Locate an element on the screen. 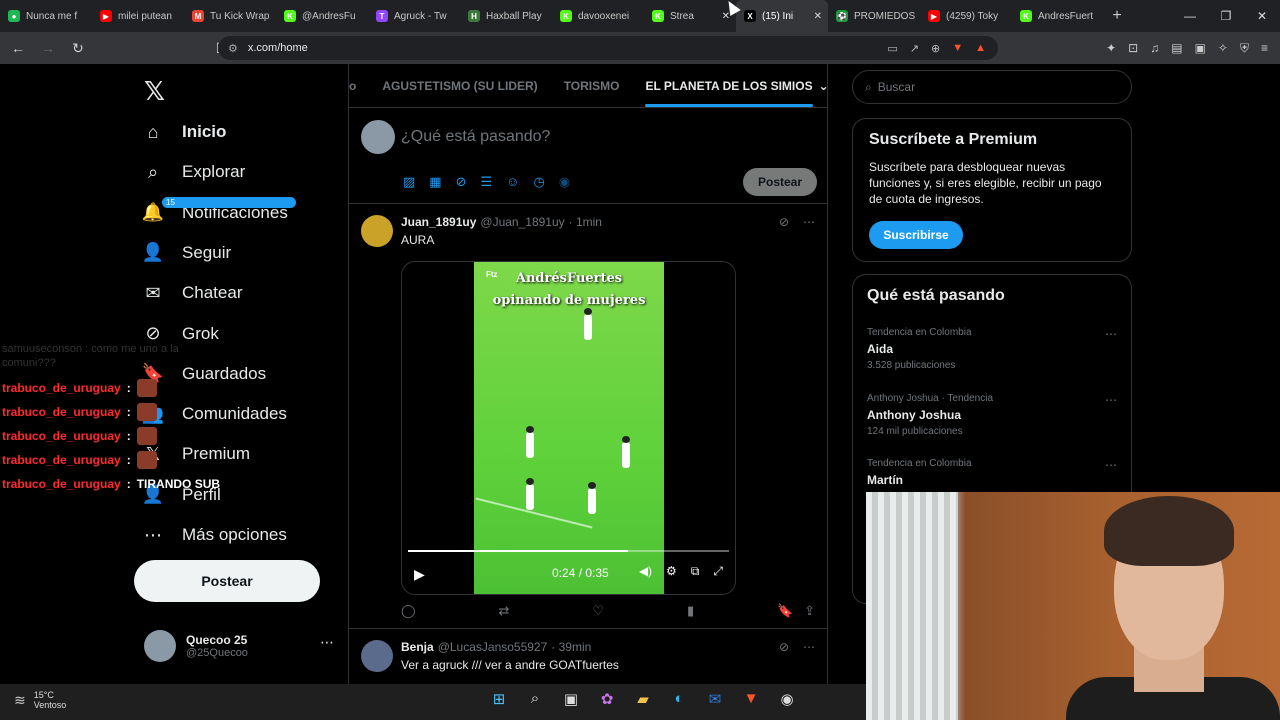 This screenshot has width=1280, height=720. tweet-time: · 1min is located at coordinates (585, 222).